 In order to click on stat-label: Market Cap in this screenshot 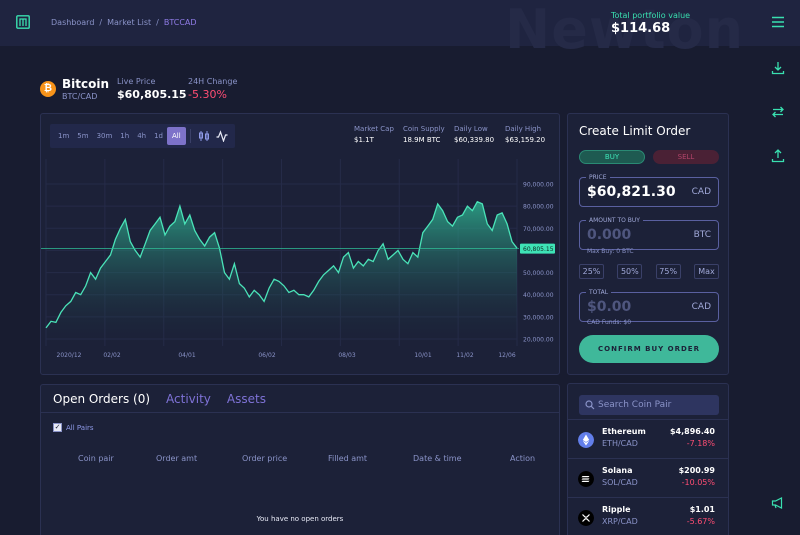, I will do `click(374, 129)`.